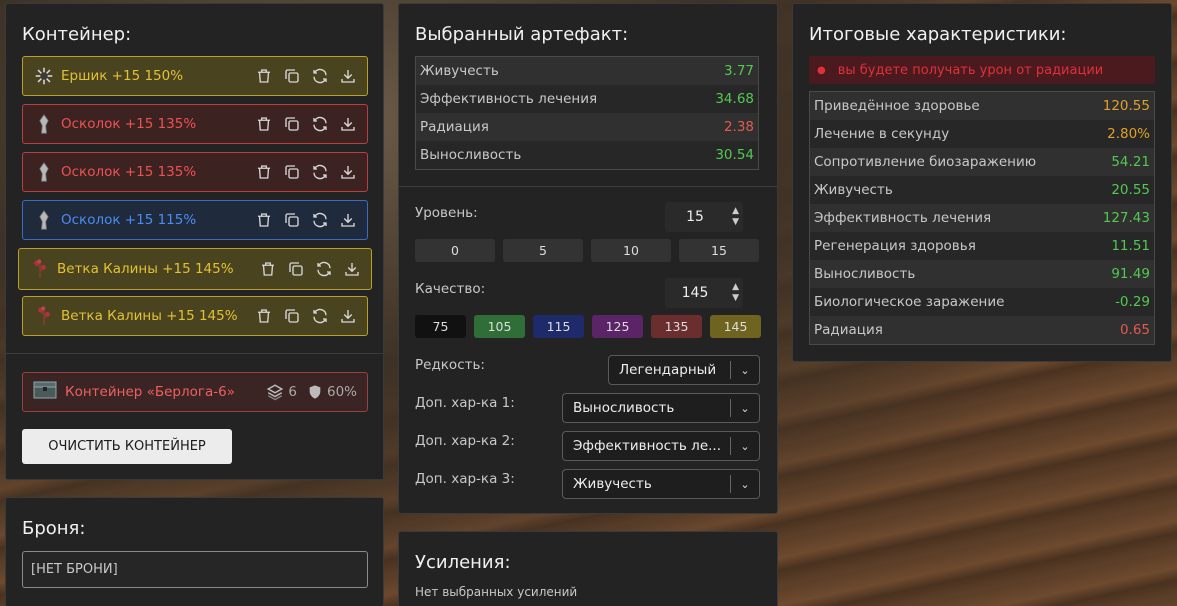 This screenshot has width=1177, height=606. I want to click on armor-select: [НЕТ БРОНИ], so click(195, 569).